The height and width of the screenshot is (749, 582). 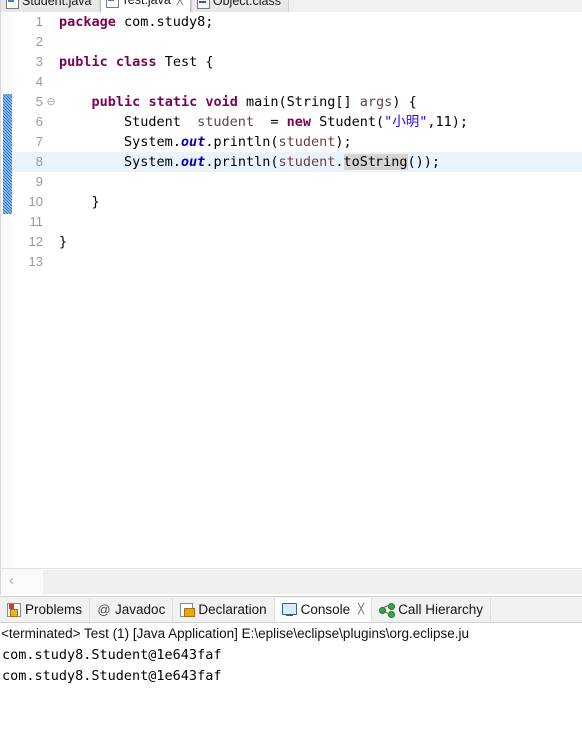 I want to click on code-token: args, so click(x=376, y=102).